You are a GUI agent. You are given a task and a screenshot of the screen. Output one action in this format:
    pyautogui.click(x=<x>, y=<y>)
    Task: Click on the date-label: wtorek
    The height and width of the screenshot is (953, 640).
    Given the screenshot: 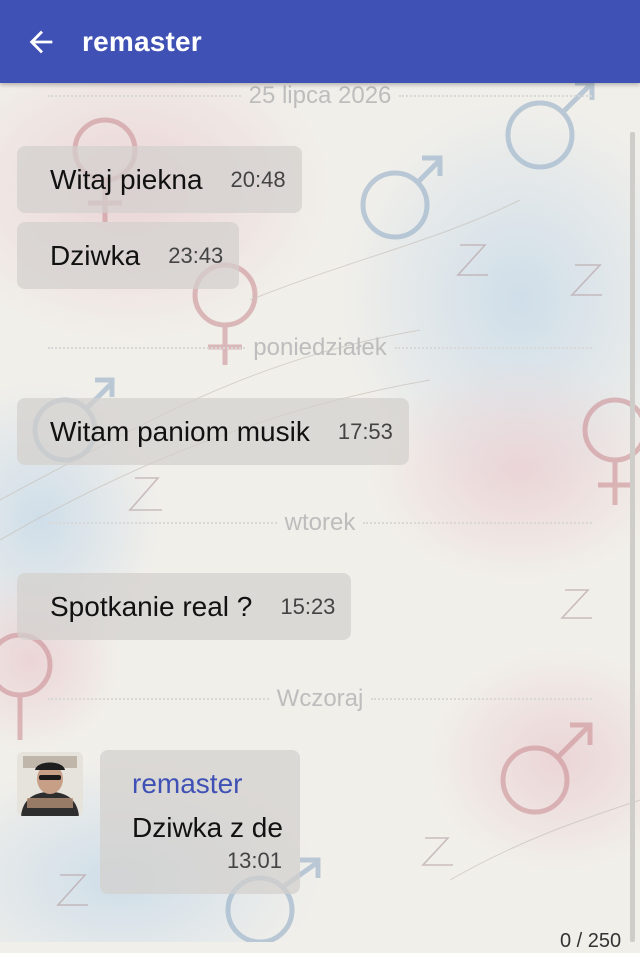 What is the action you would take?
    pyautogui.click(x=320, y=522)
    